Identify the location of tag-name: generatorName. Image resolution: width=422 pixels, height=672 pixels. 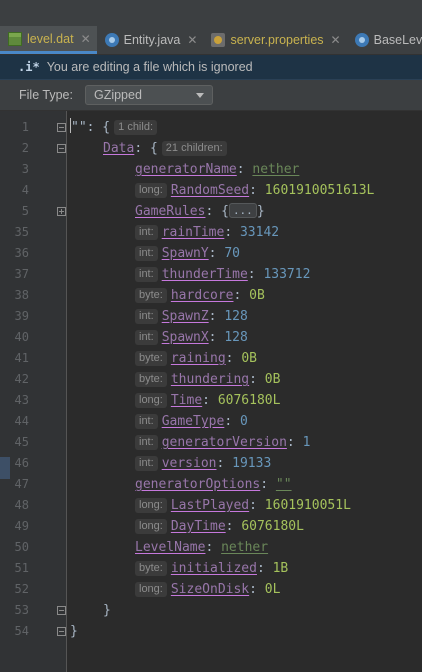
(186, 169).